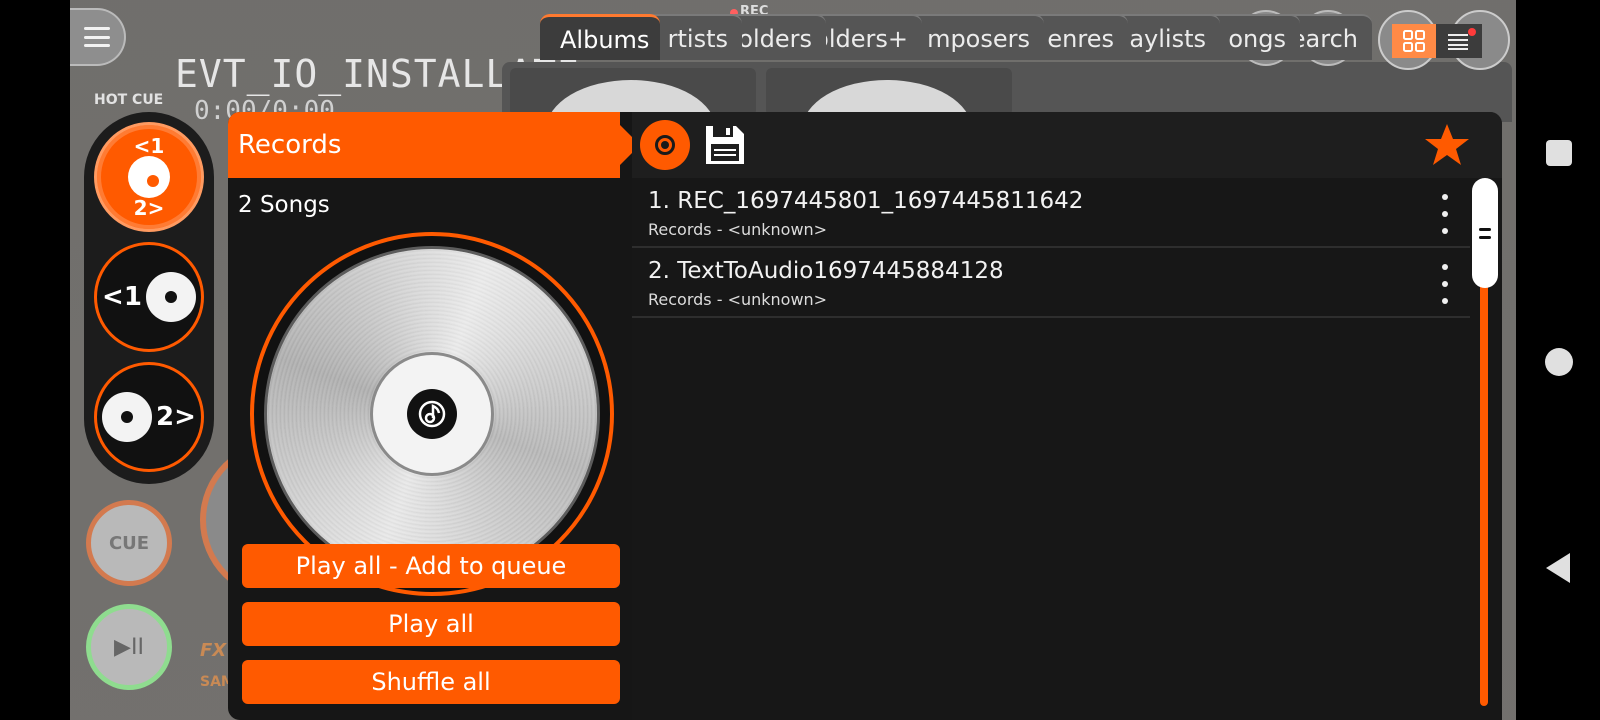  Describe the element at coordinates (430, 145) in the screenshot. I see `album-title: Records` at that location.